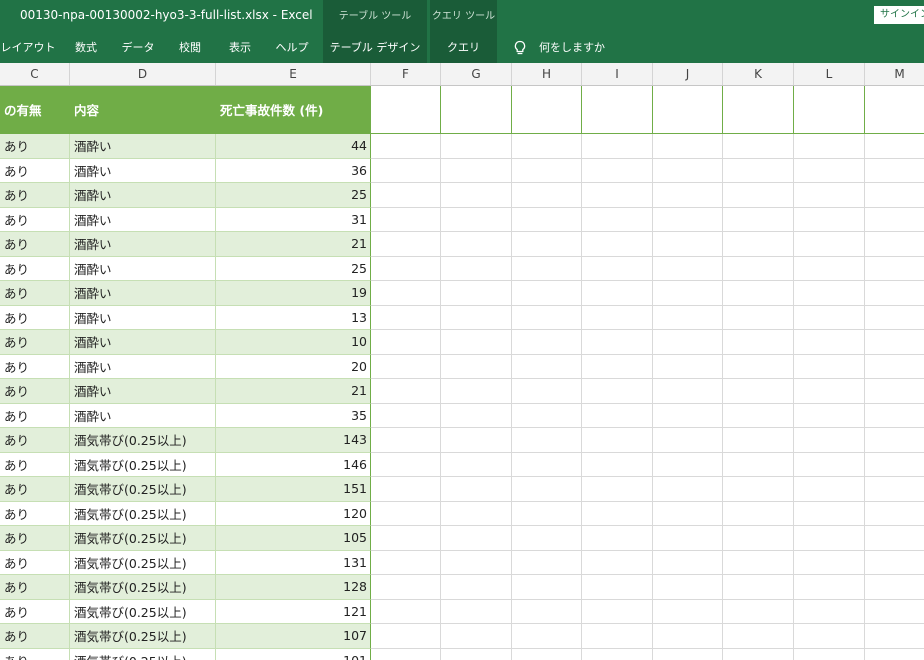 Image resolution: width=924 pixels, height=660 pixels. Describe the element at coordinates (293, 464) in the screenshot. I see `table-cell: 146` at that location.